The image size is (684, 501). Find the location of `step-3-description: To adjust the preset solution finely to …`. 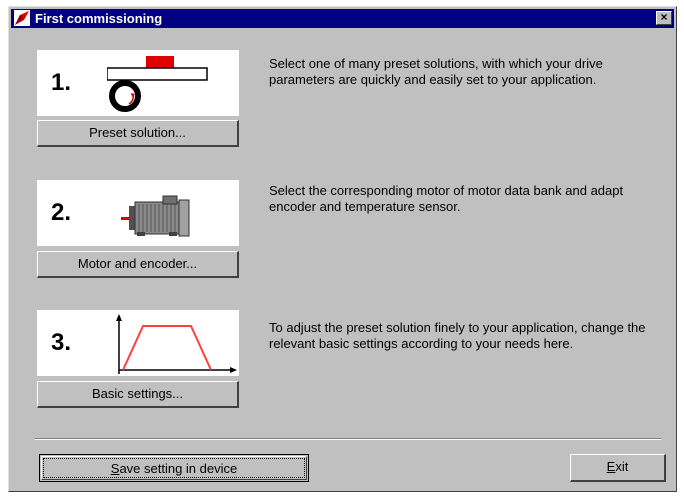

step-3-description: To adjust the preset solution finely to … is located at coordinates (457, 335).